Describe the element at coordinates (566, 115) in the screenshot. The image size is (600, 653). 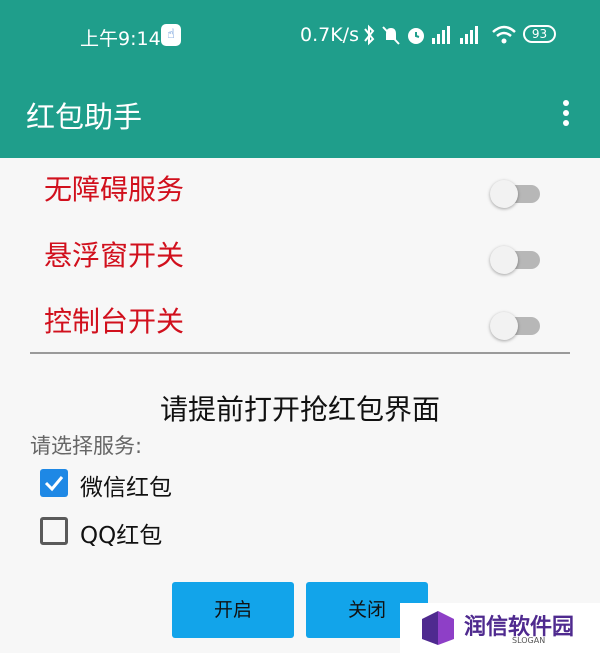
I see `more-options-icon` at that location.